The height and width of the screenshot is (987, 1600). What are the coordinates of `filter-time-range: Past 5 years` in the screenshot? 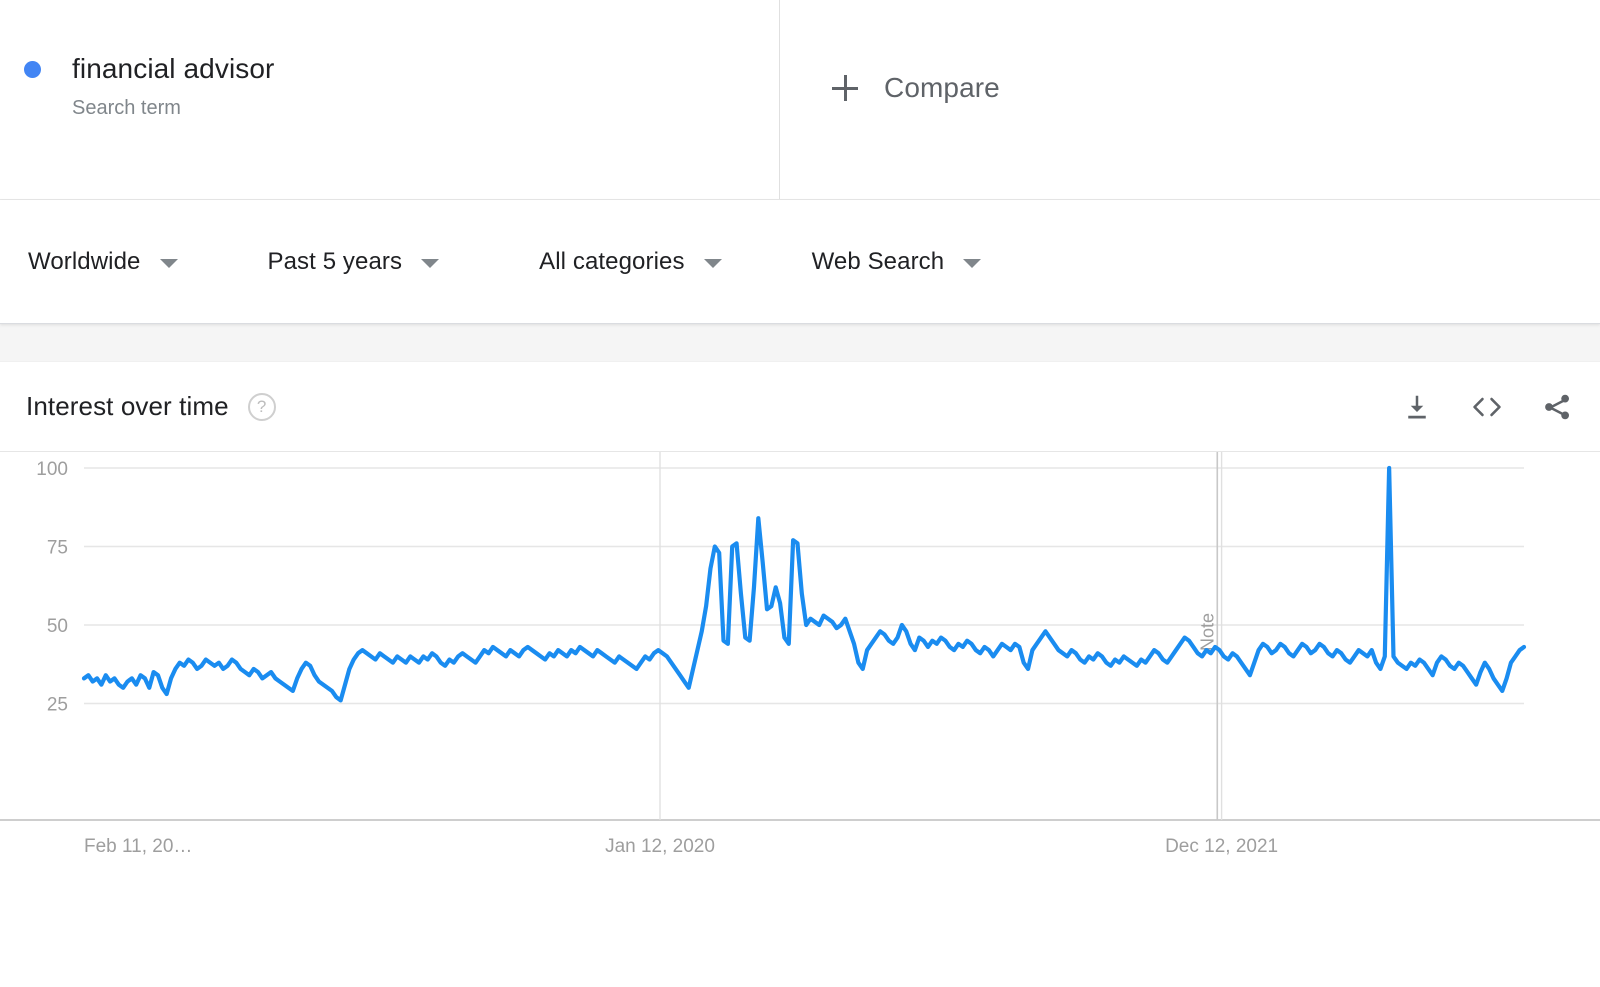 It's located at (354, 262).